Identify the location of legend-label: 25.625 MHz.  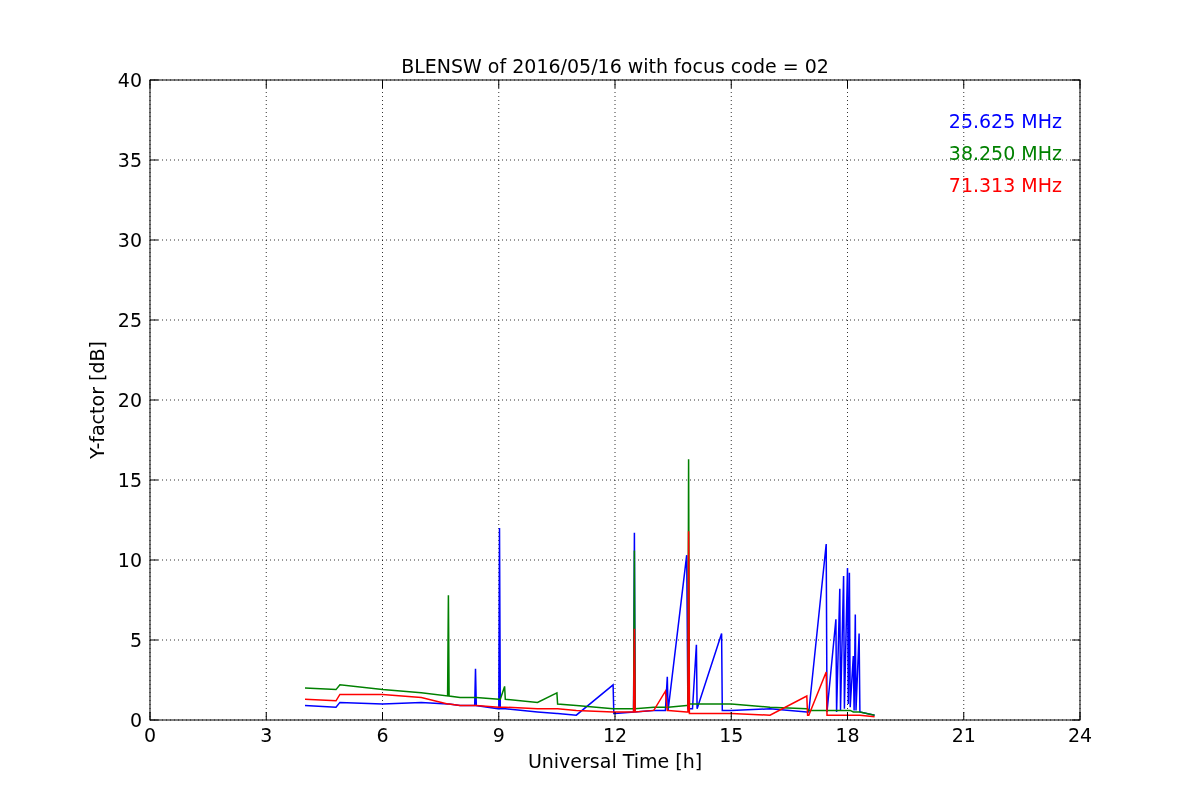
(1005, 121).